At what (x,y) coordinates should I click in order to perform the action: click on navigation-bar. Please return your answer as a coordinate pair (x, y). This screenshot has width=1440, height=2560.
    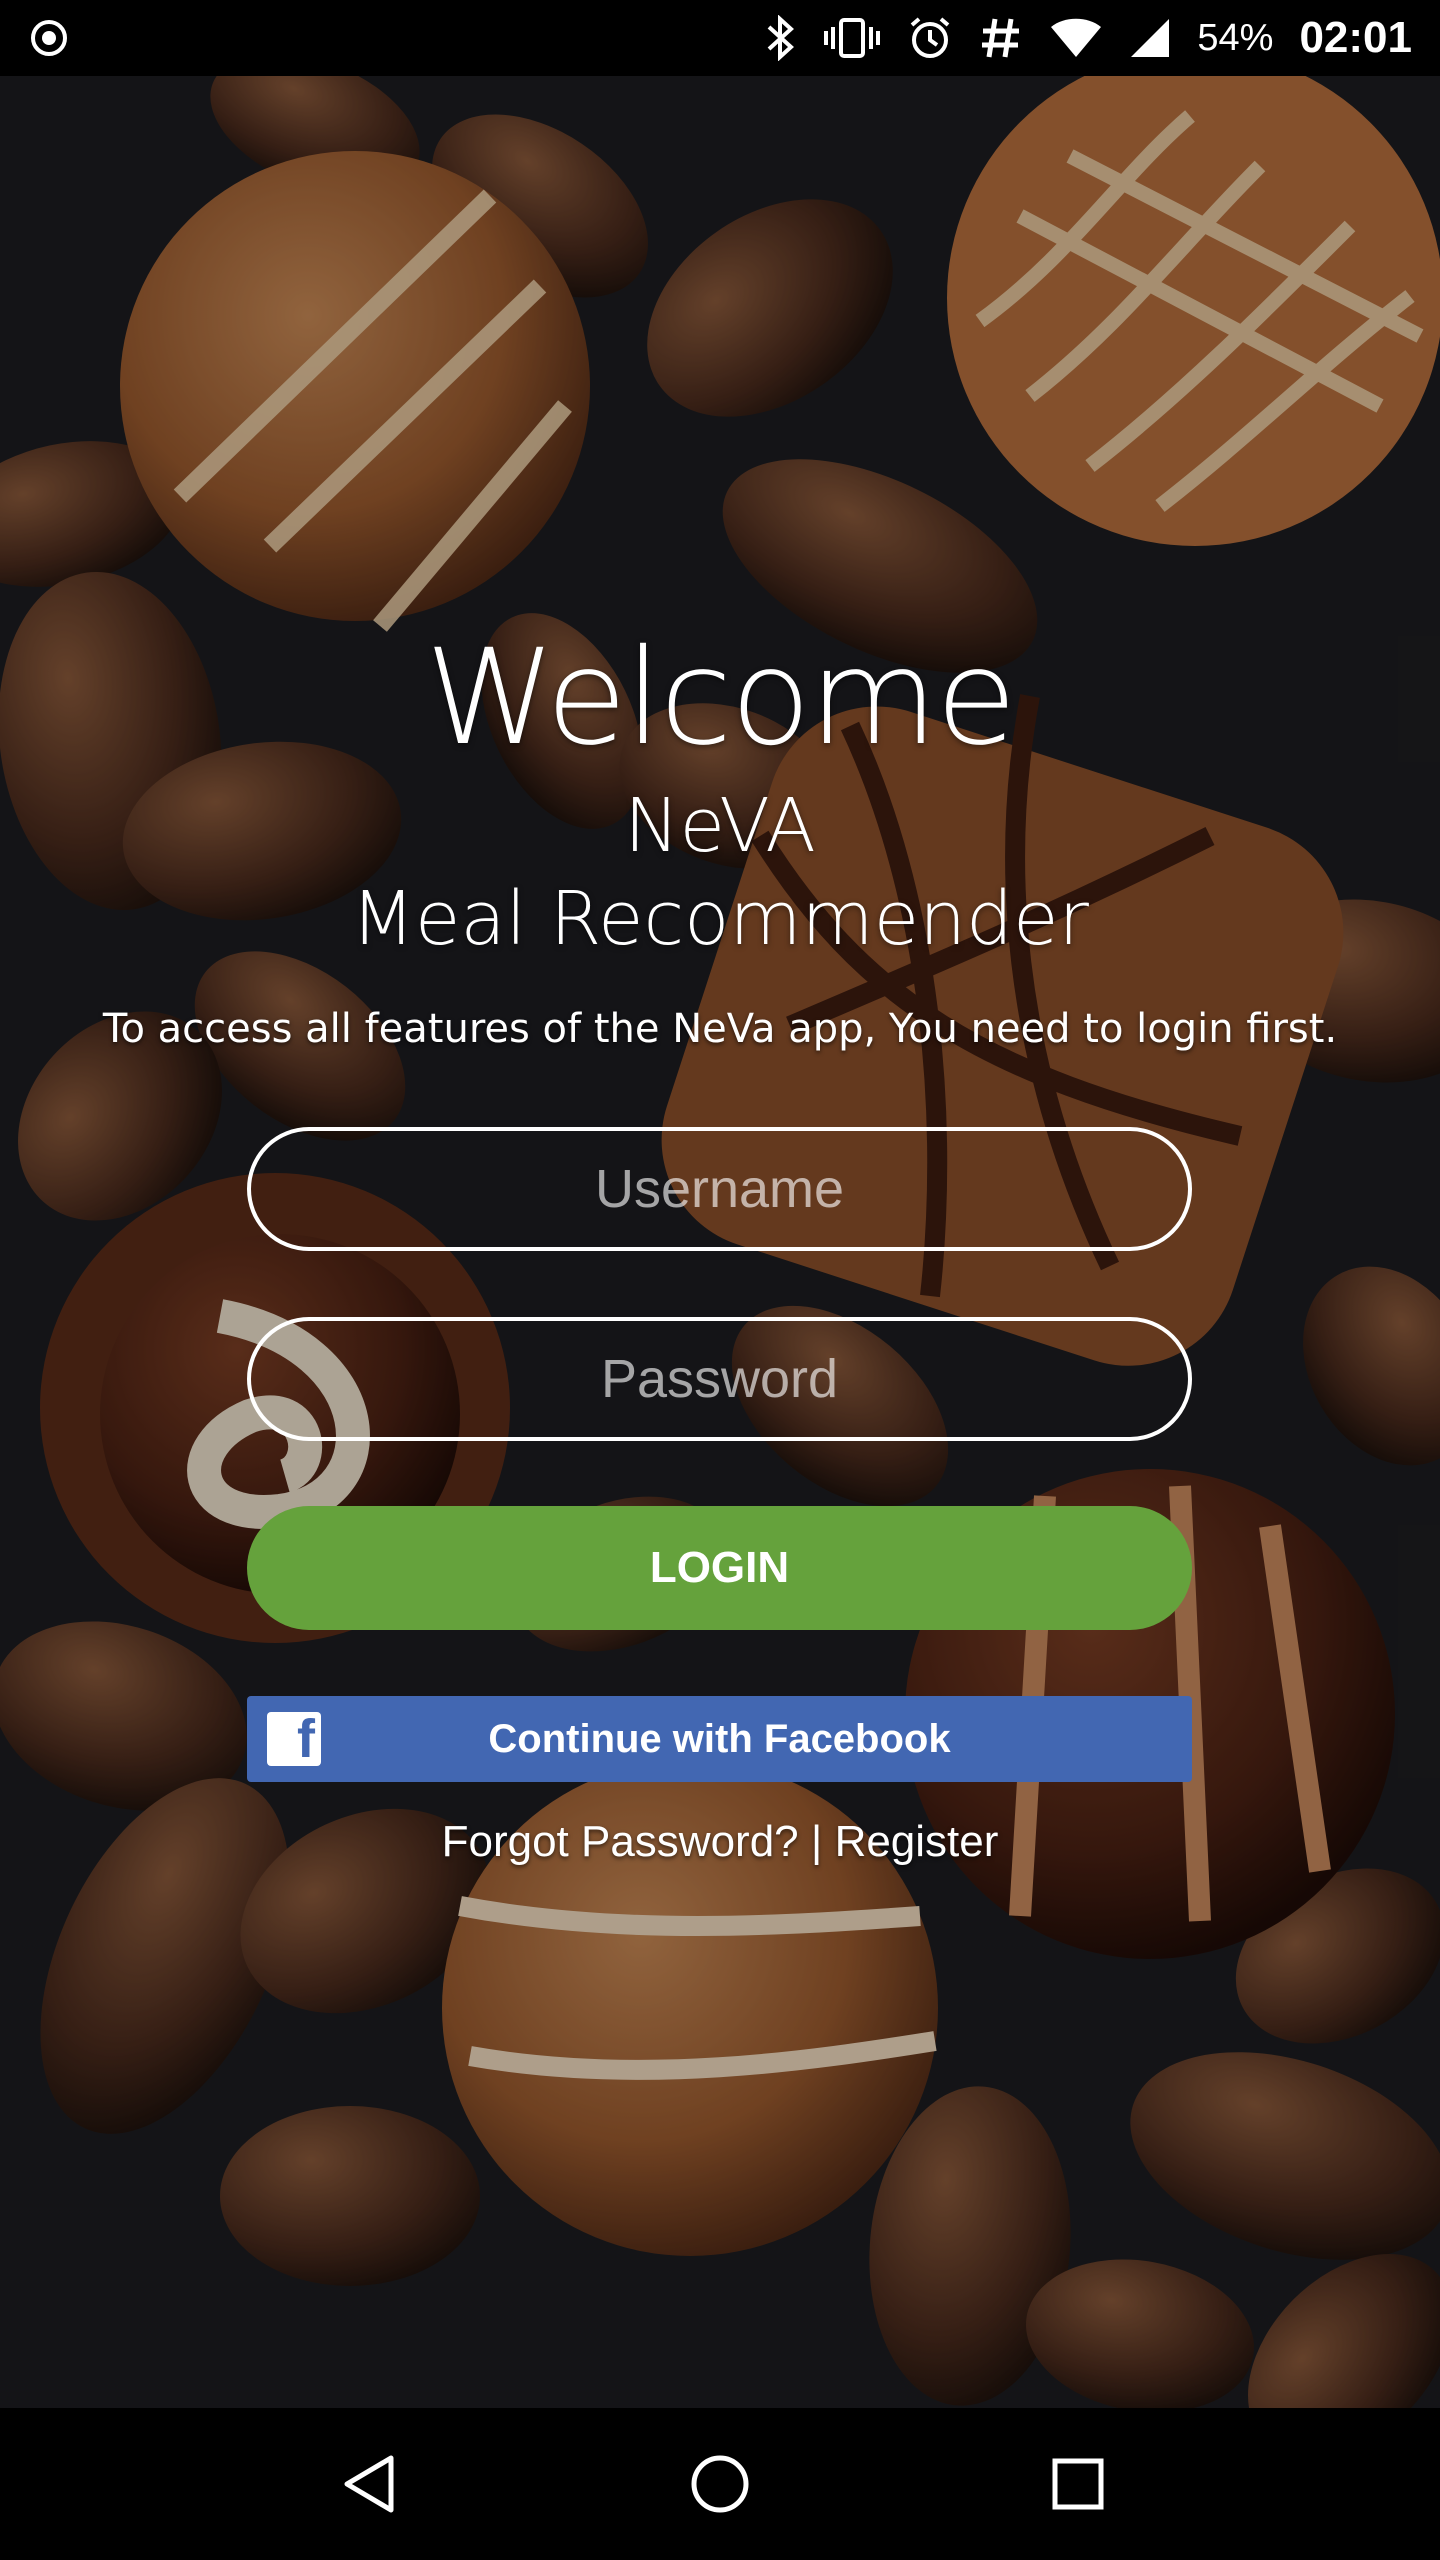
    Looking at the image, I should click on (720, 2484).